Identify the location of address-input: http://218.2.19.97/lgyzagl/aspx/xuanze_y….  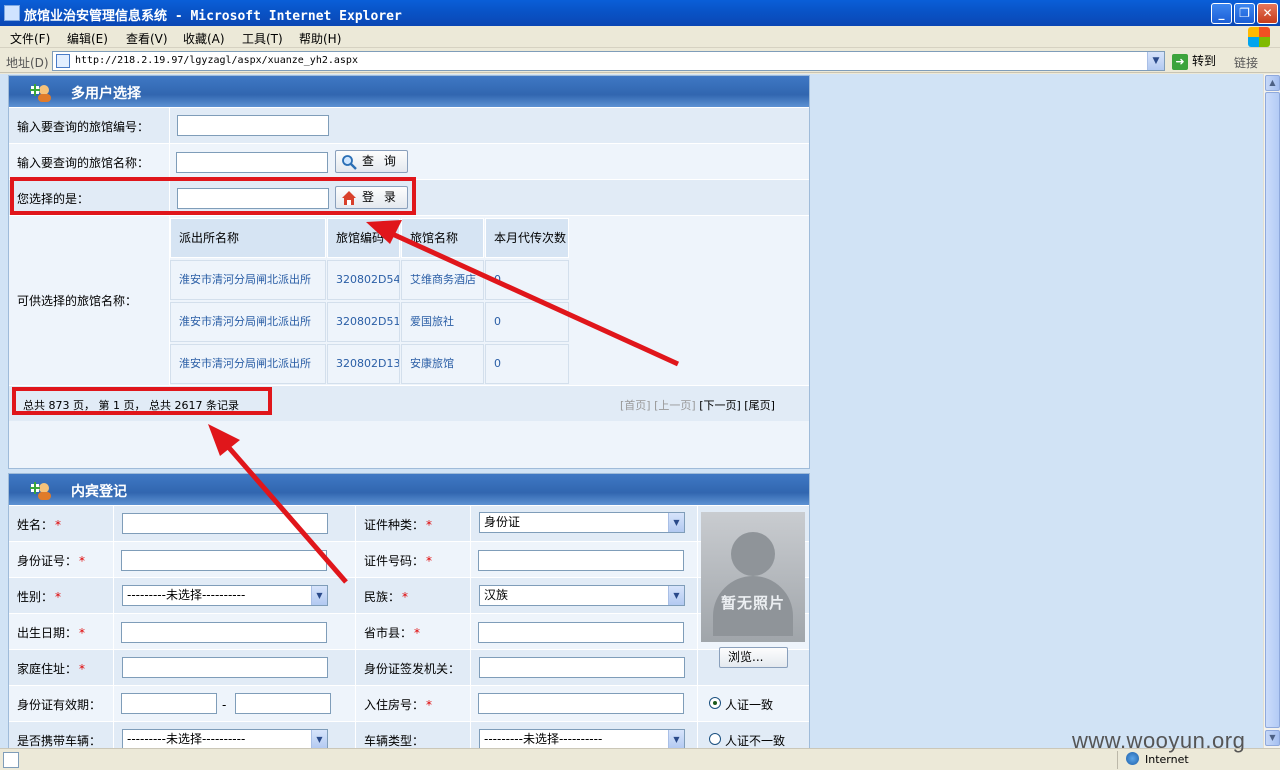
(608, 61).